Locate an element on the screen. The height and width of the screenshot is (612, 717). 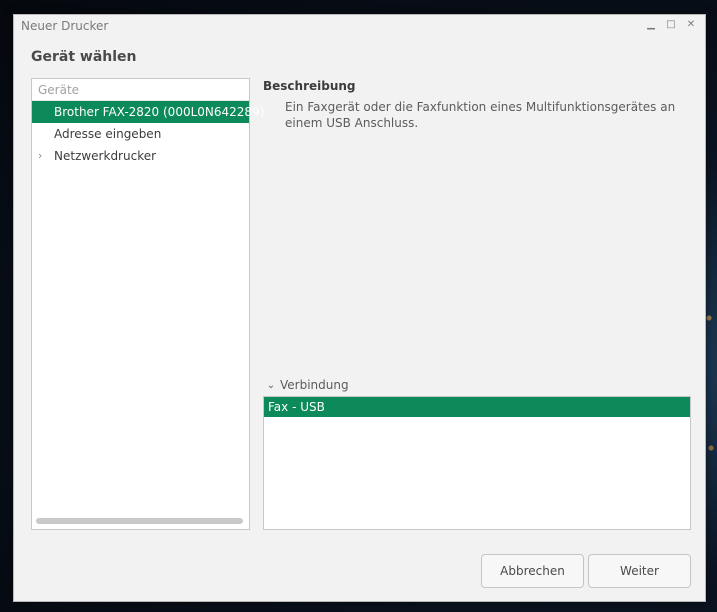
device-item-label: Adresse eingeben is located at coordinates (108, 134).